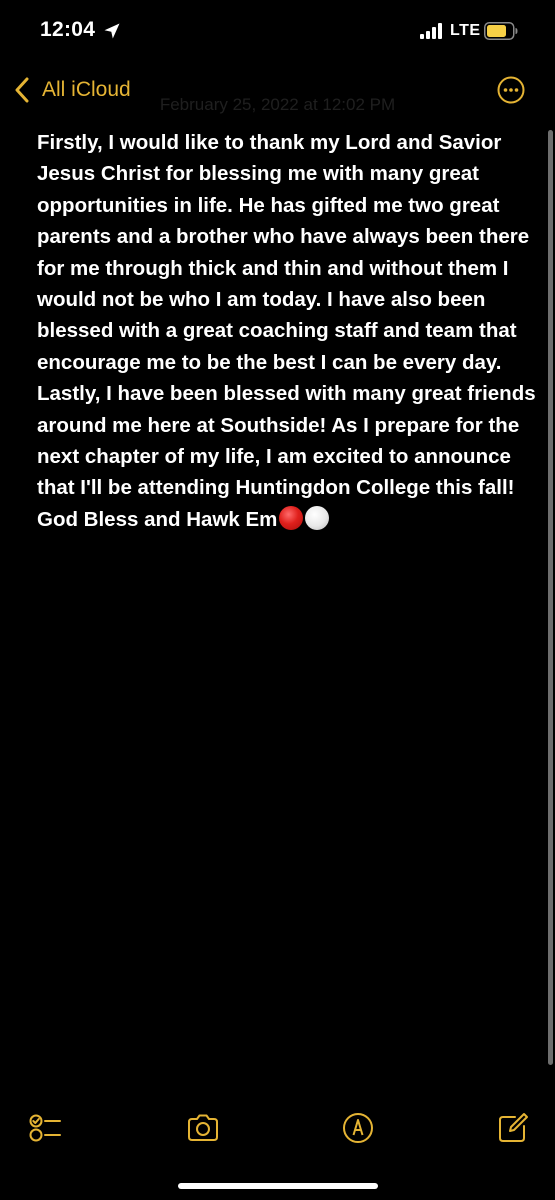 This screenshot has height=1200, width=555. What do you see at coordinates (291, 517) in the screenshot?
I see `red-circle-emoji` at bounding box center [291, 517].